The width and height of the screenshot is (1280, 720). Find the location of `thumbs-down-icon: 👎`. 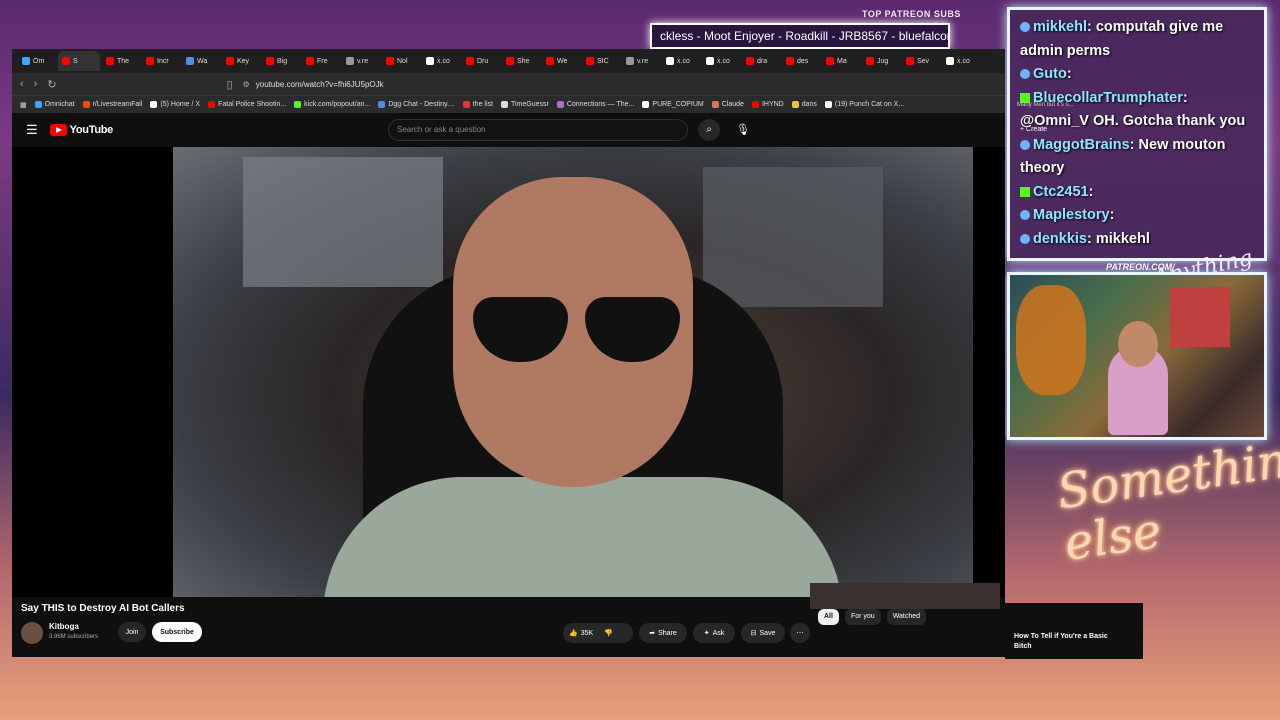

thumbs-down-icon: 👎 is located at coordinates (608, 633).